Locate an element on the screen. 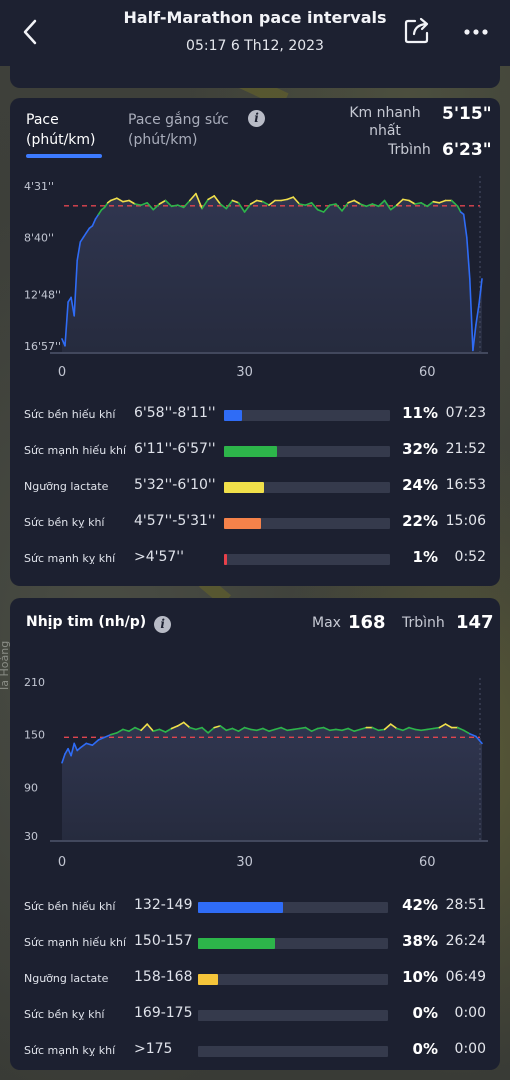 The width and height of the screenshot is (510, 1080). zone-range: >4'57'' is located at coordinates (159, 557).